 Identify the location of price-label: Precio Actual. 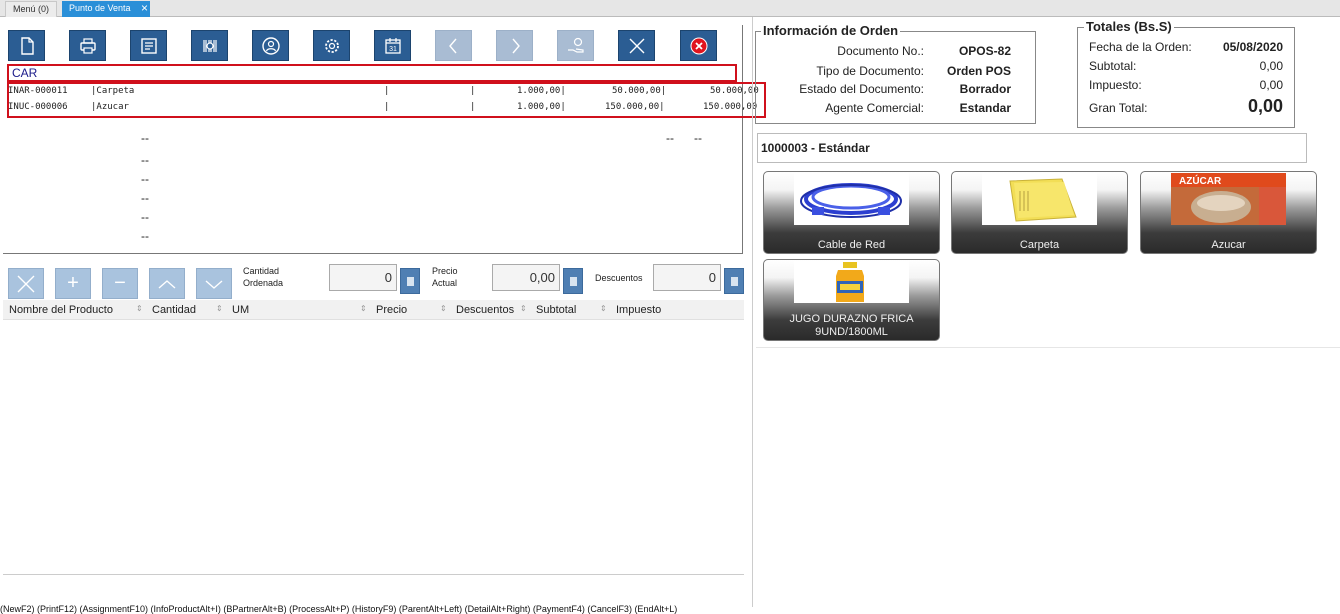
(445, 277).